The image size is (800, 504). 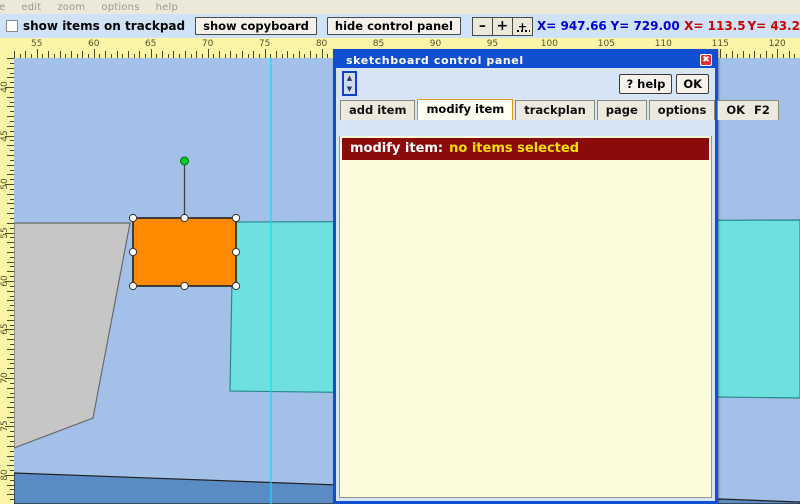 What do you see at coordinates (120, 7) in the screenshot?
I see `menu-item-options: options` at bounding box center [120, 7].